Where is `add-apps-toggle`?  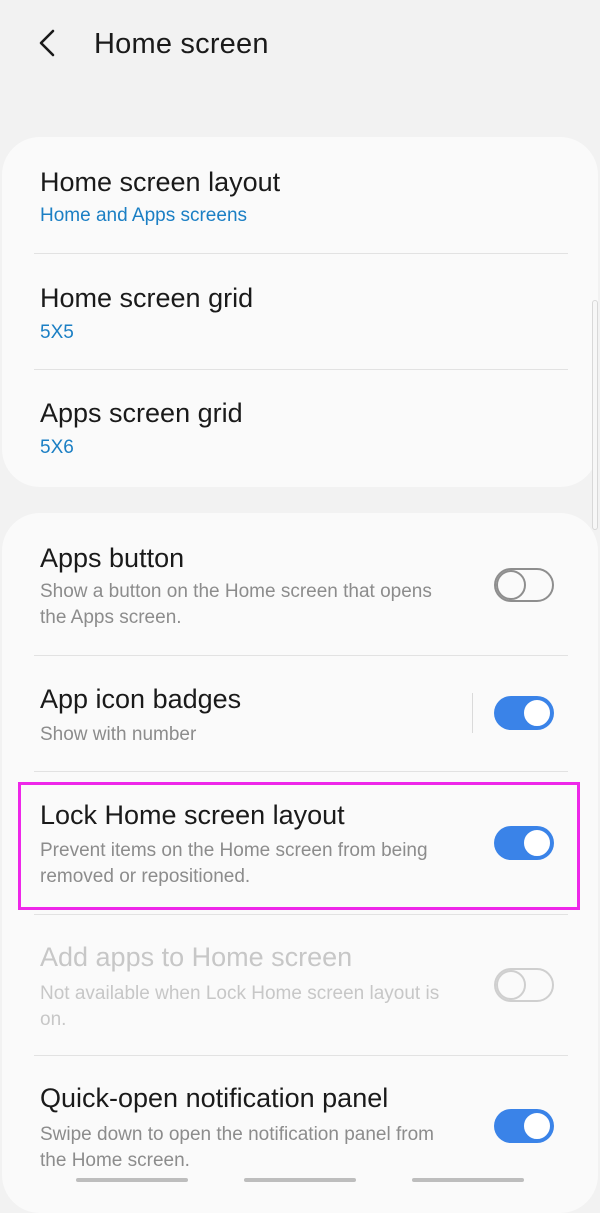
add-apps-toggle is located at coordinates (524, 985).